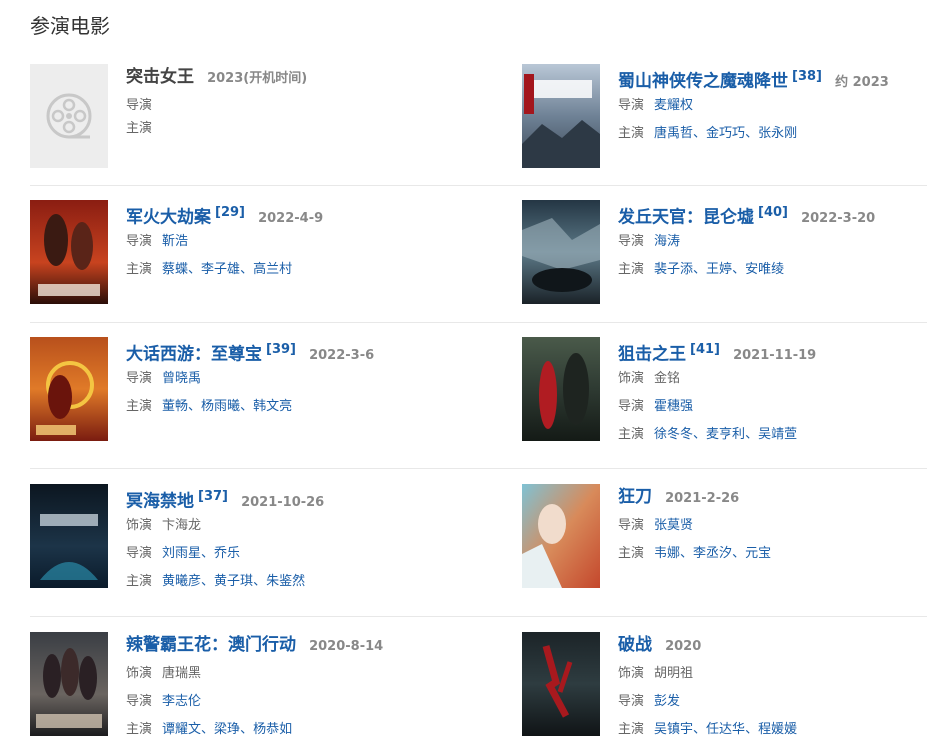  What do you see at coordinates (250, 119) in the screenshot?
I see `movie-card: 突击女王 2023(开机时间) 导演 主演` at bounding box center [250, 119].